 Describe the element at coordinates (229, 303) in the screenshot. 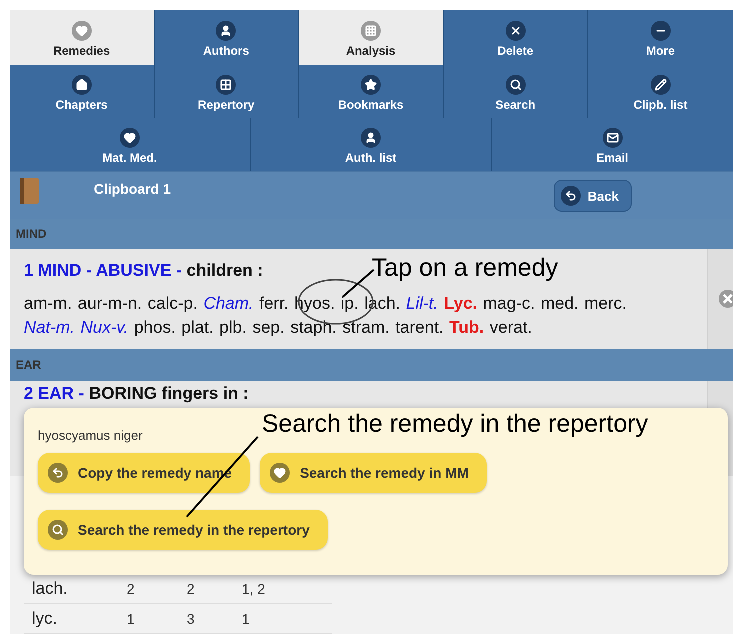

I see `remedy-link: Cham.` at that location.